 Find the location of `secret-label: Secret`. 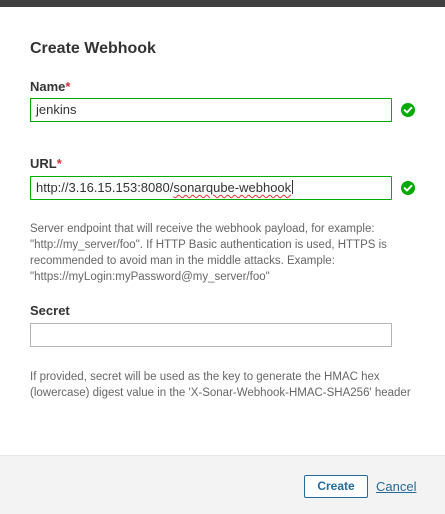

secret-label: Secret is located at coordinates (50, 310).